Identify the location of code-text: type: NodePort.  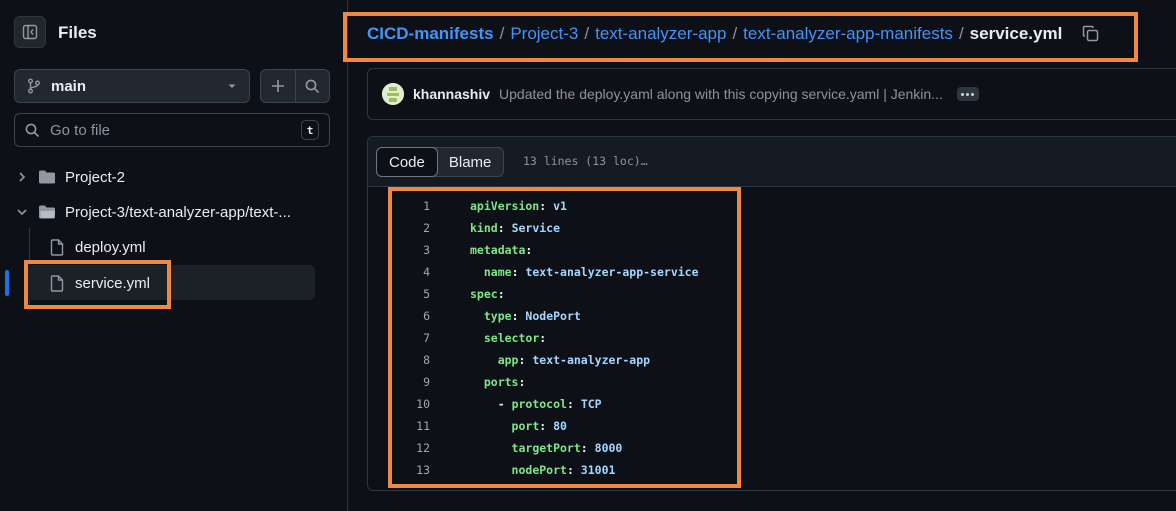
(525, 316).